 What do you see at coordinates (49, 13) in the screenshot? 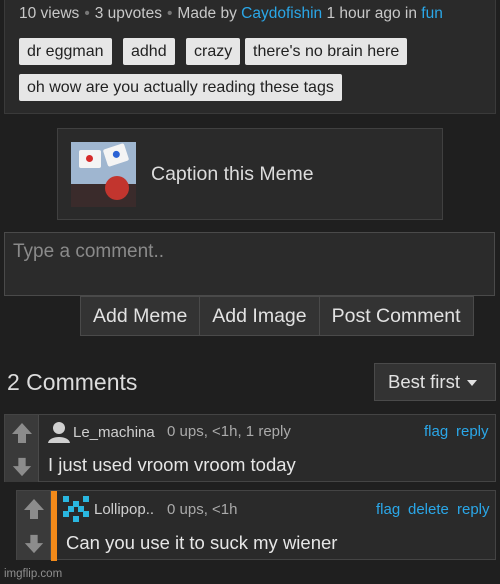
I see `views-count: 10 views` at bounding box center [49, 13].